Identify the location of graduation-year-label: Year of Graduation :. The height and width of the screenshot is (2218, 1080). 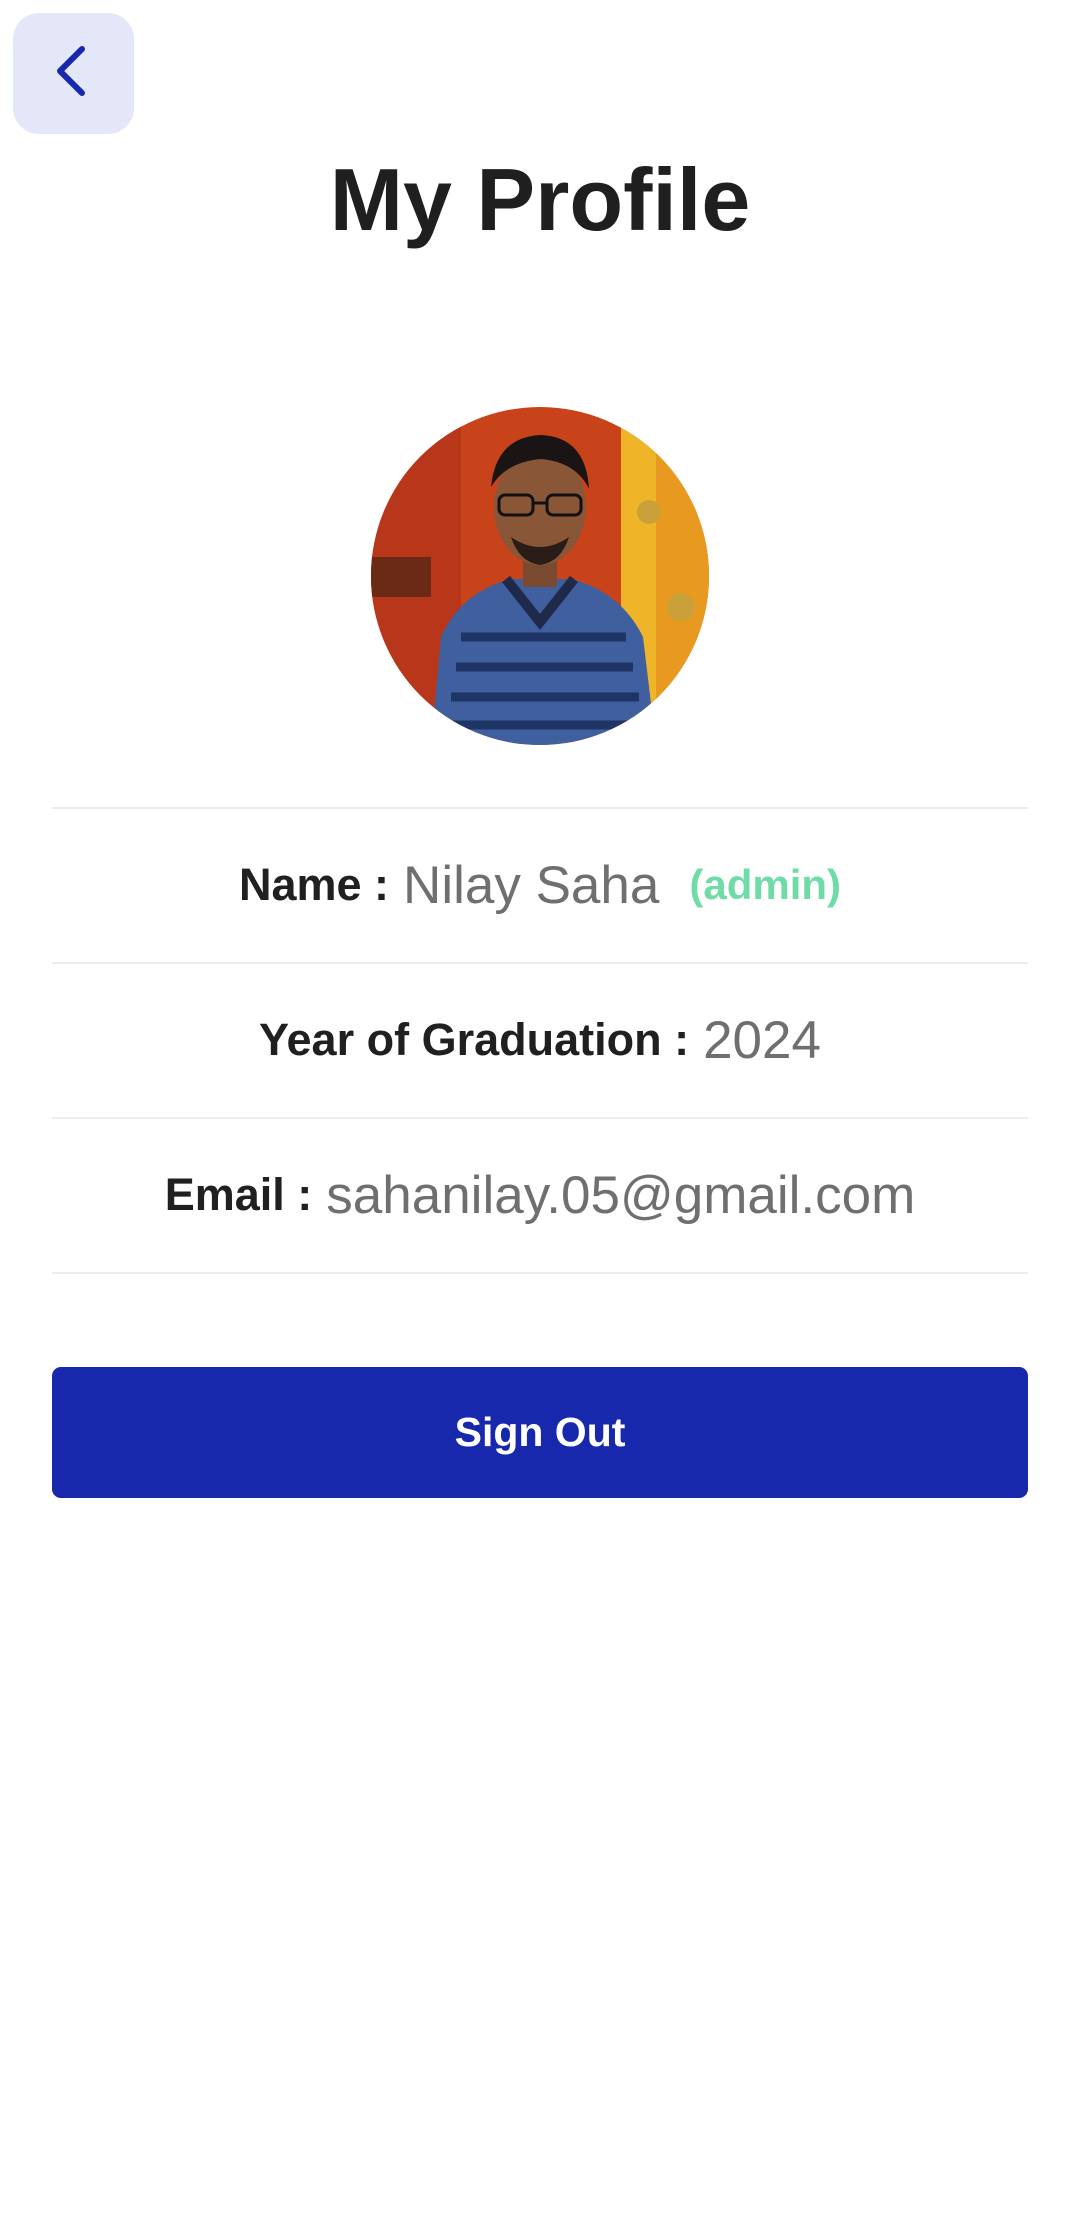
(474, 1039).